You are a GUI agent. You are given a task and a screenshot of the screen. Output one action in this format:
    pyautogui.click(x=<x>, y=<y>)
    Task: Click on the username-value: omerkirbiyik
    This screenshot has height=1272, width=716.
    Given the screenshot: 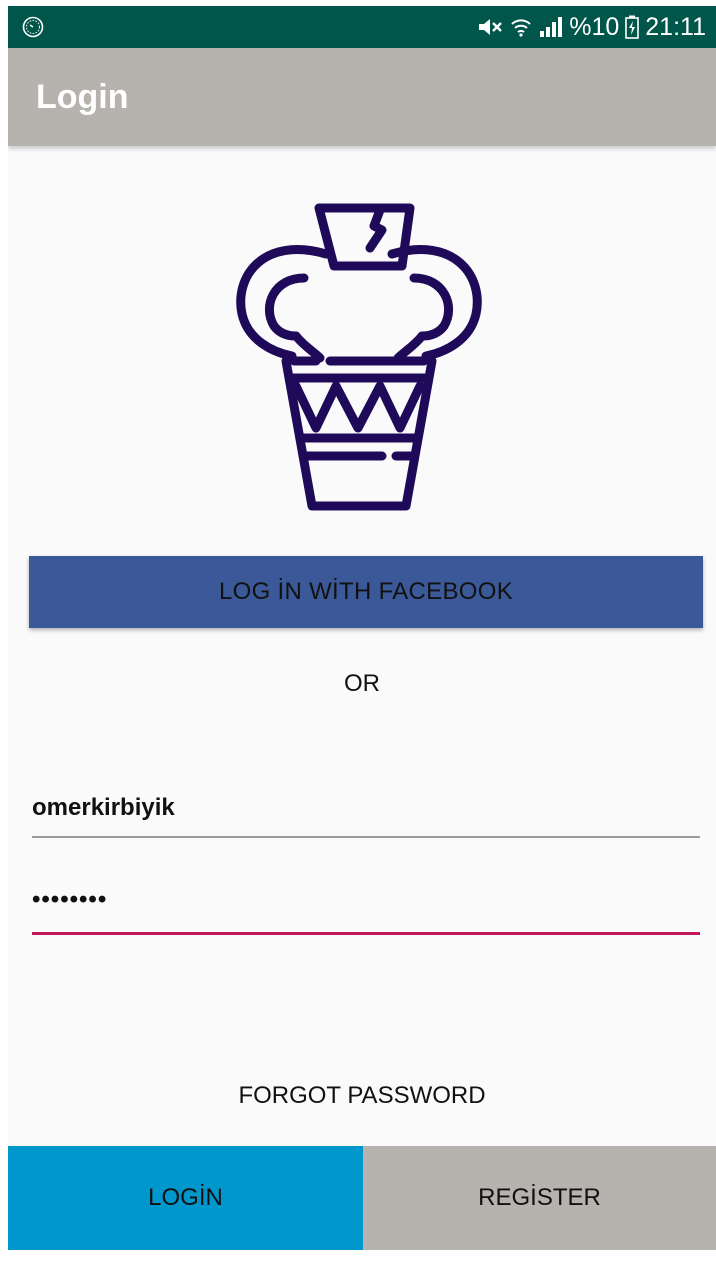 What is the action you would take?
    pyautogui.click(x=103, y=807)
    